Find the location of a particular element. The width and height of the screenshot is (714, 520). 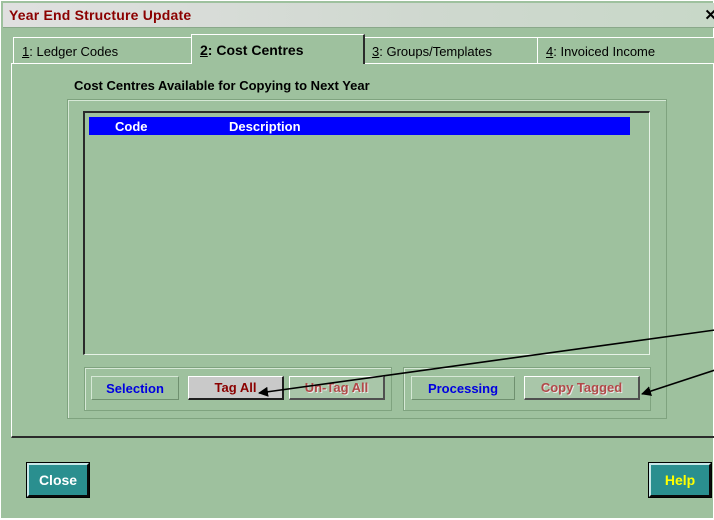

column-code: Code is located at coordinates (131, 126).